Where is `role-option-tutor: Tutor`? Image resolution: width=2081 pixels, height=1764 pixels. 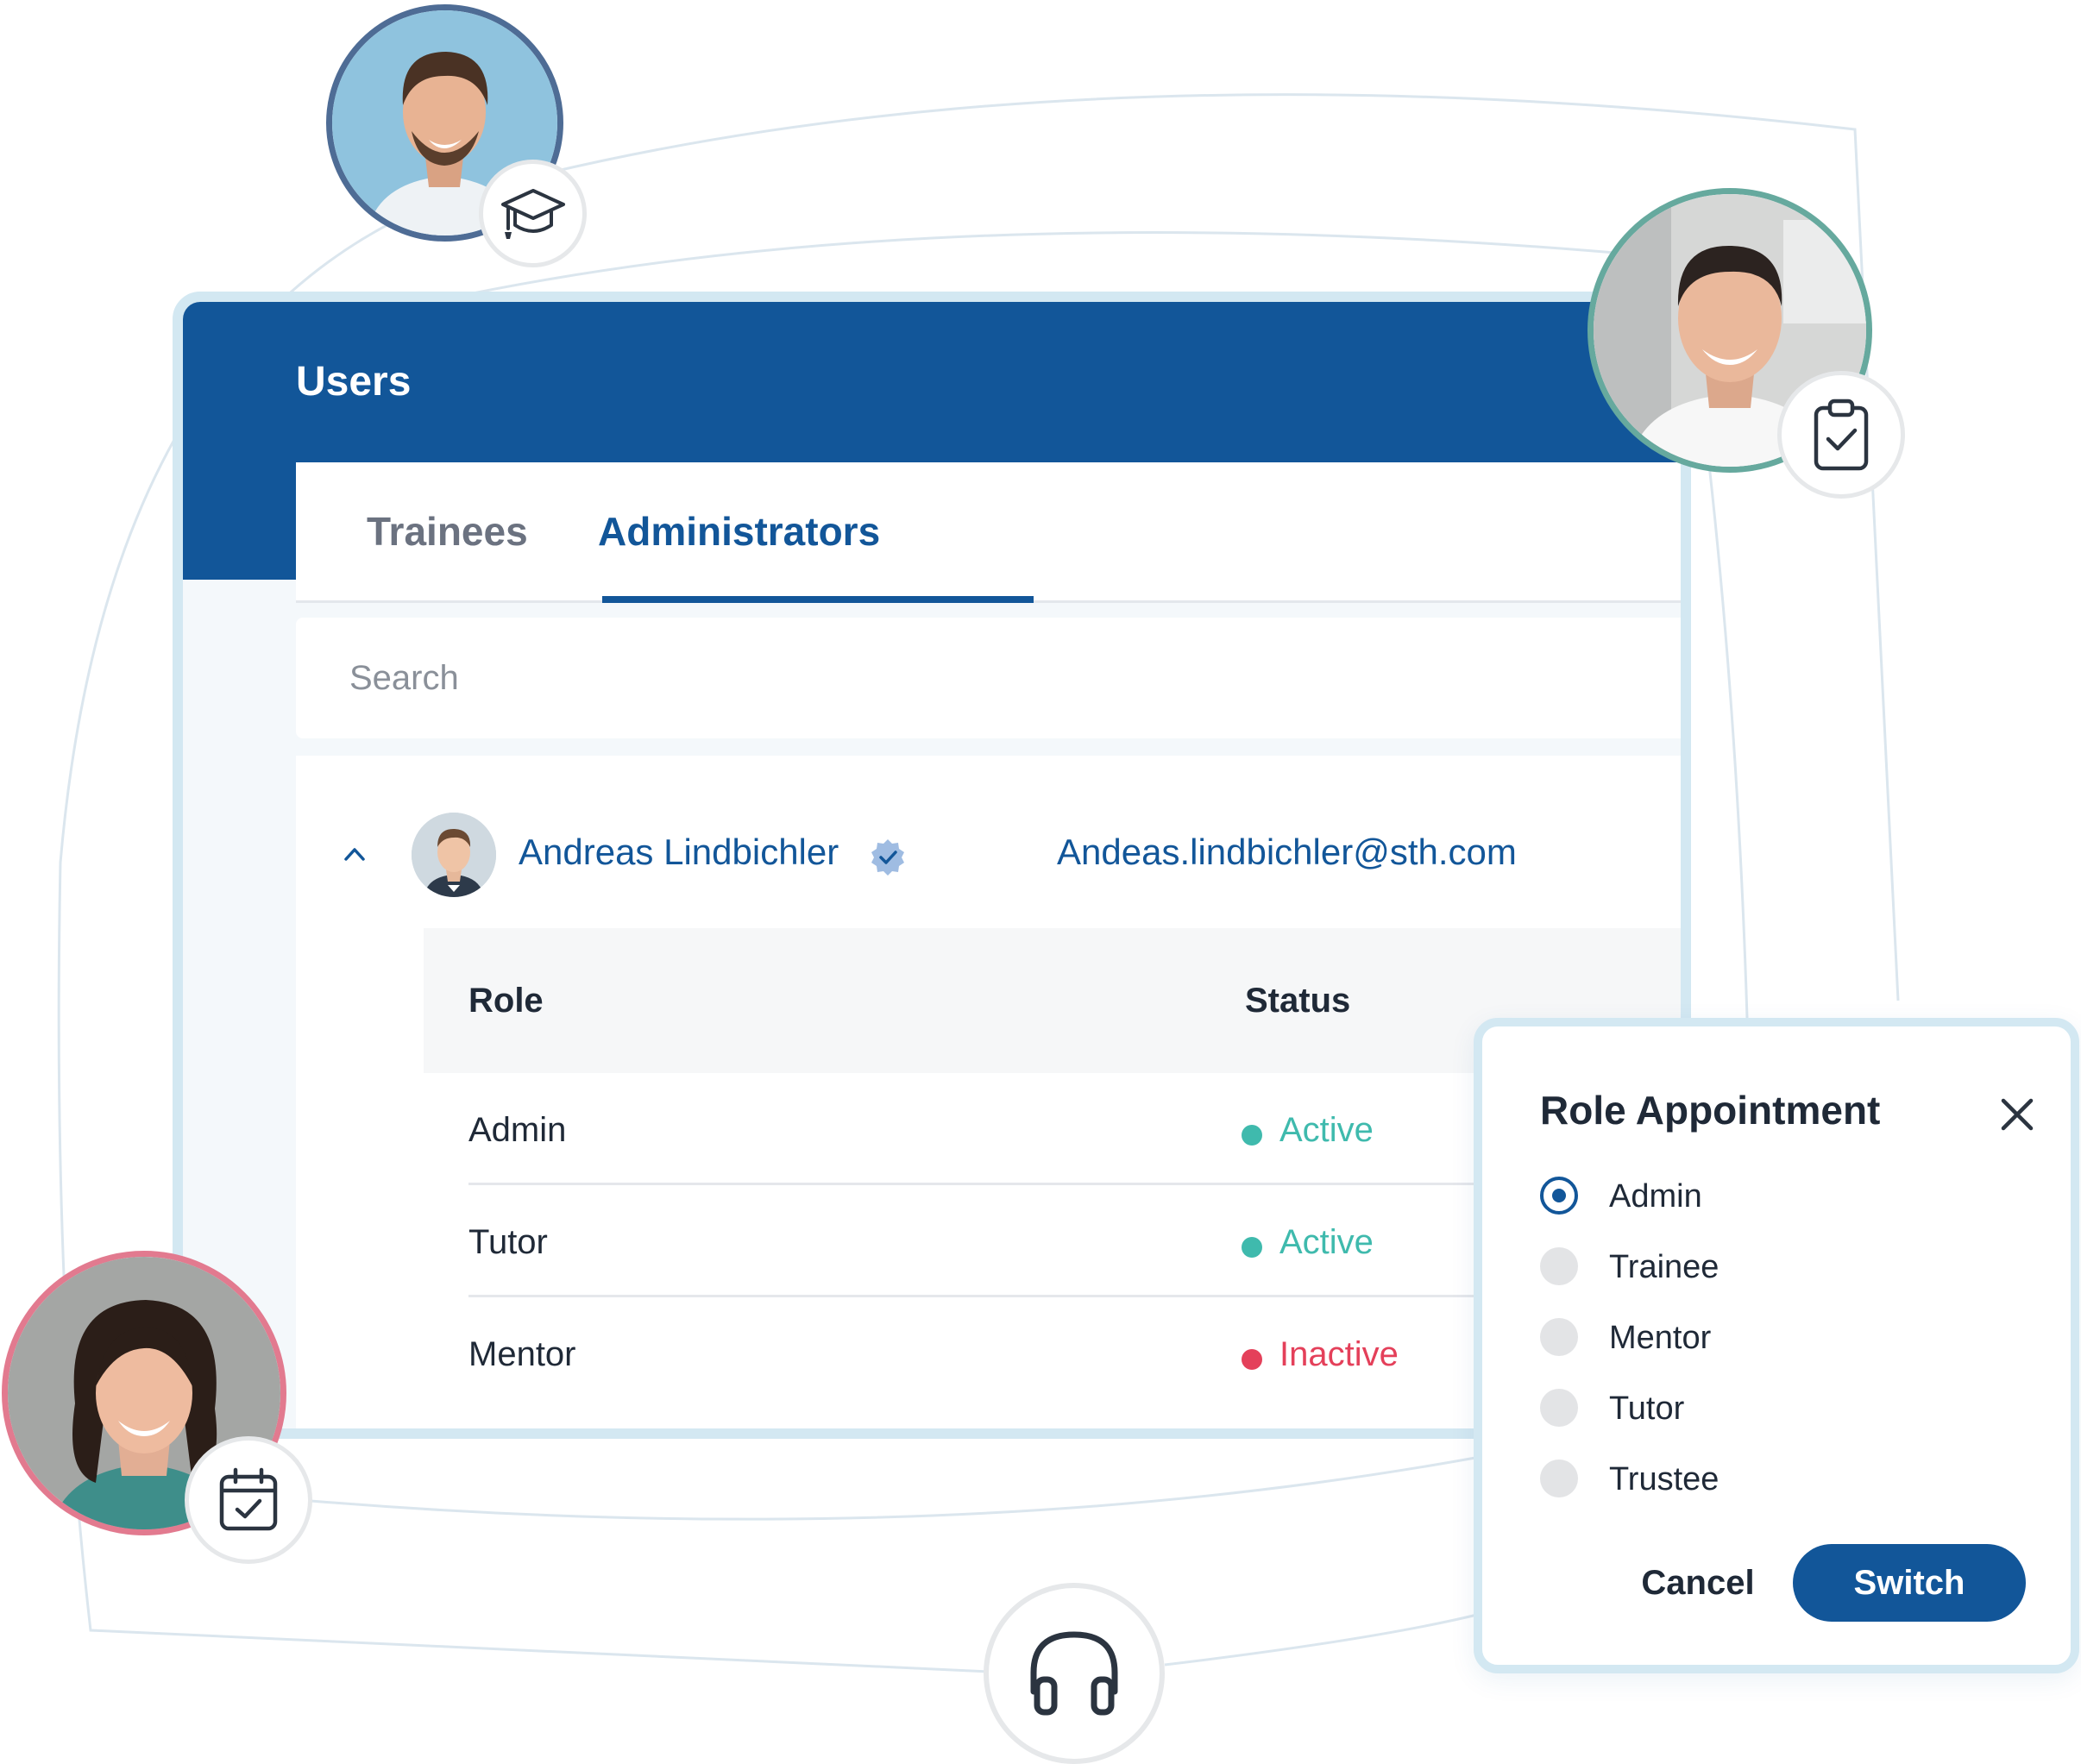
role-option-tutor: Tutor is located at coordinates (1756, 1408).